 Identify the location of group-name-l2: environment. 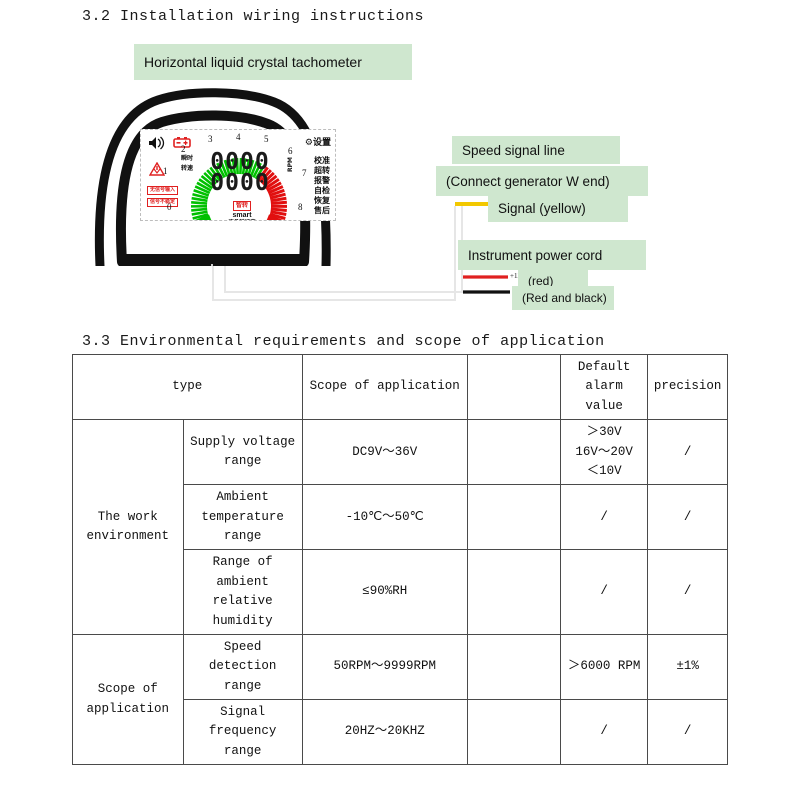
(128, 536).